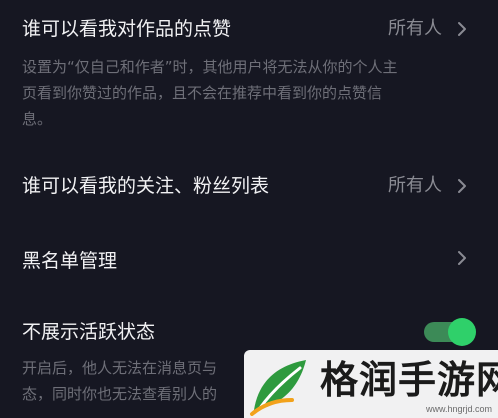  Describe the element at coordinates (280, 385) in the screenshot. I see `leaf-logo-icon` at that location.